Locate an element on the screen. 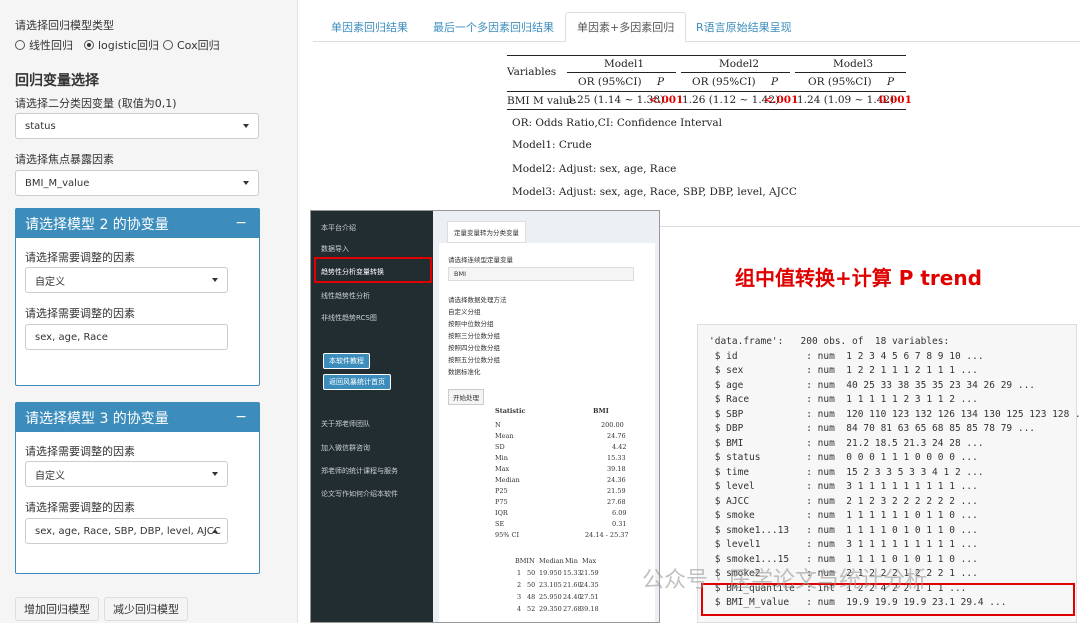  q-cell: 52 is located at coordinates (531, 609).